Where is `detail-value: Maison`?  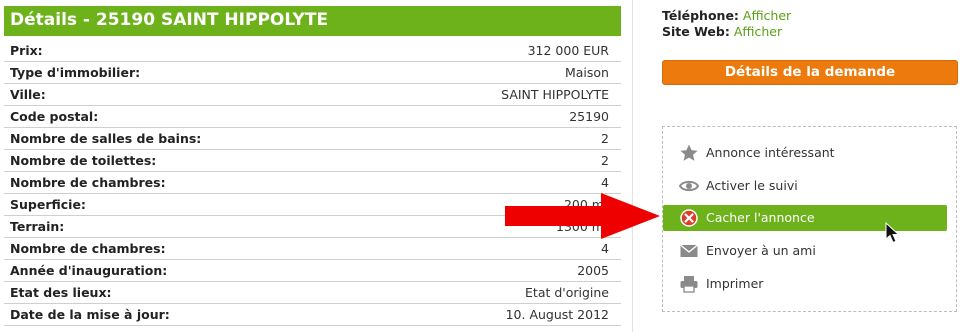
detail-value: Maison is located at coordinates (586, 72).